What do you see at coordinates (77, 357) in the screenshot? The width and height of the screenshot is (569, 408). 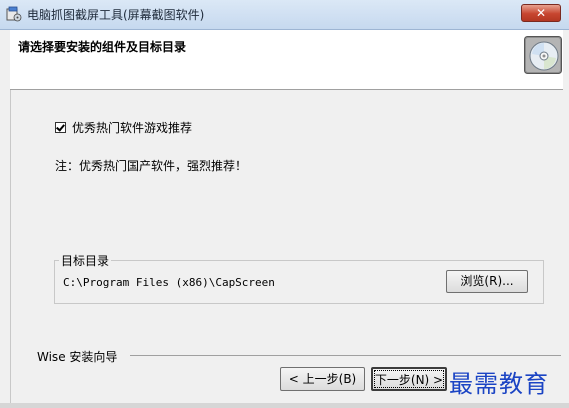 I see `wise-wizard-label: Wise 安装向导` at bounding box center [77, 357].